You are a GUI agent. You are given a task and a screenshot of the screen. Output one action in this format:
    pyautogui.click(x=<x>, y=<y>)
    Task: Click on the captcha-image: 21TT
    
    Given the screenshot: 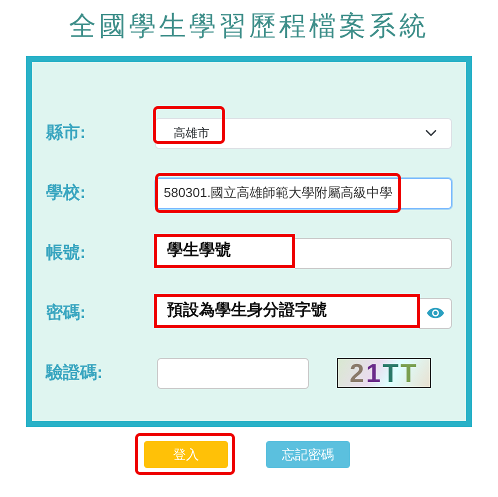 What is the action you would take?
    pyautogui.click(x=384, y=373)
    